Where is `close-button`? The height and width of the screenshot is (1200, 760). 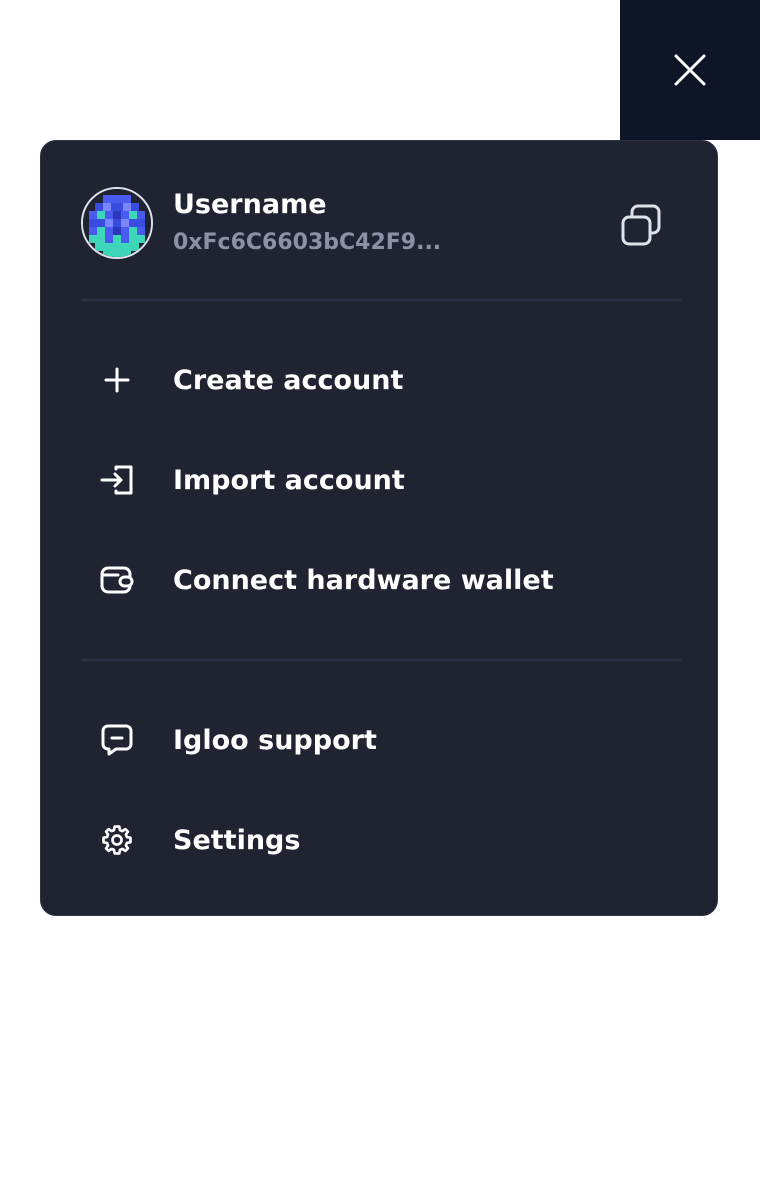 close-button is located at coordinates (690, 70).